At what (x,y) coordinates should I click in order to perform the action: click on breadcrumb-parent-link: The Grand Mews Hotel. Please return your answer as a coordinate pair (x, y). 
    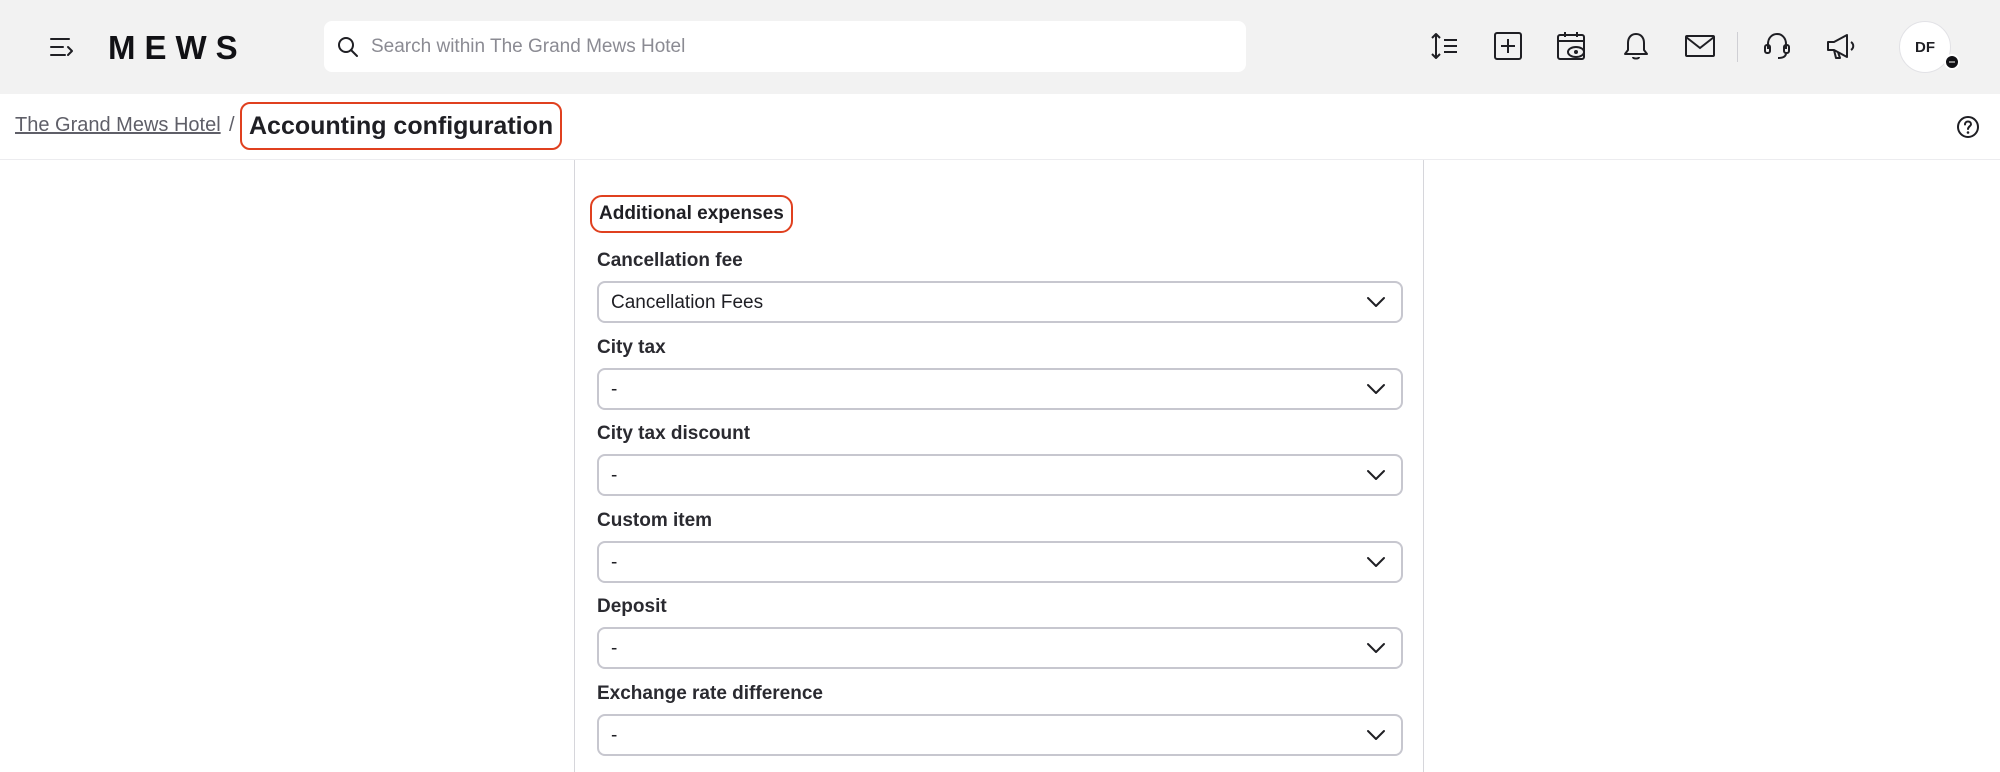
    Looking at the image, I should click on (118, 125).